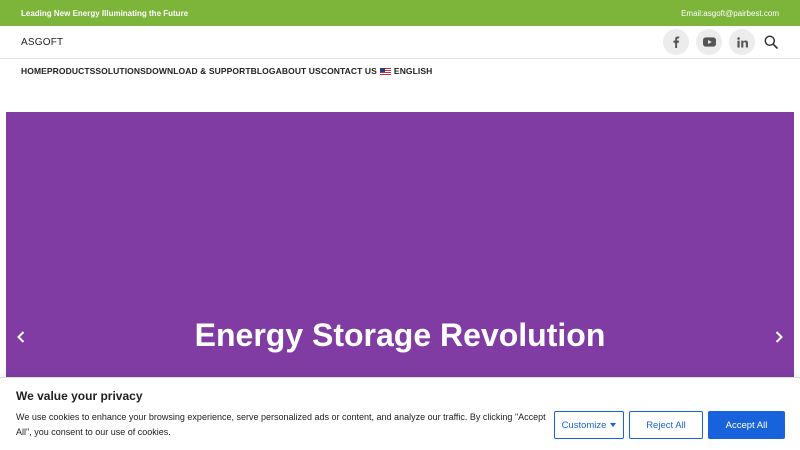 The image size is (800, 450). I want to click on nav-item-home: HOME, so click(34, 71).